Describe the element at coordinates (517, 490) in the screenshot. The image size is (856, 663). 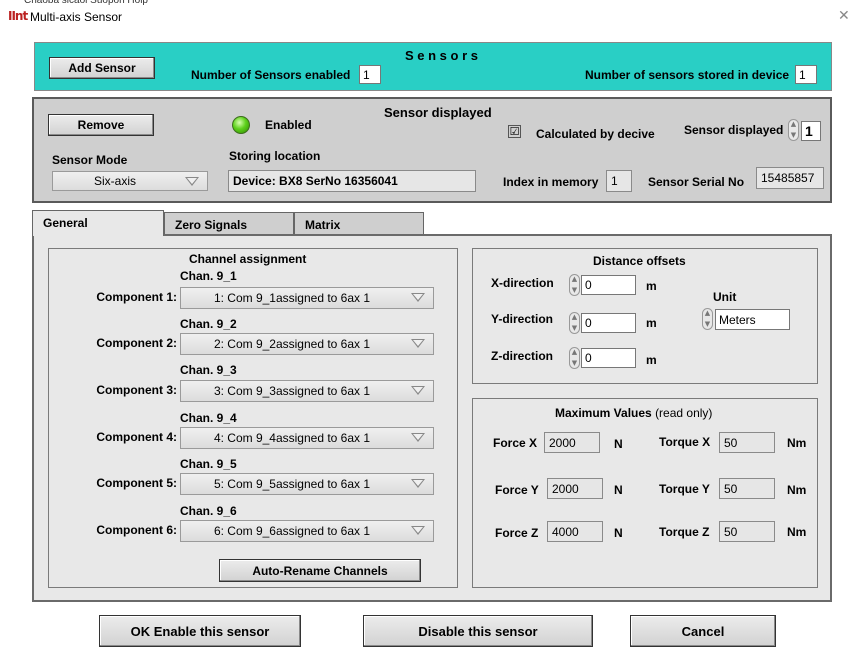
I see `force-y-label: Force Y` at that location.